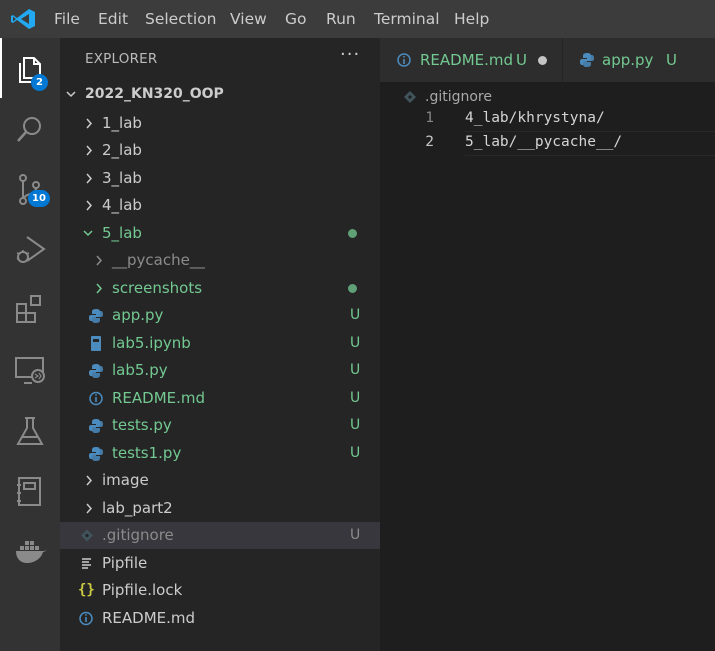  Describe the element at coordinates (220, 480) in the screenshot. I see `tree-folder-image: image` at that location.